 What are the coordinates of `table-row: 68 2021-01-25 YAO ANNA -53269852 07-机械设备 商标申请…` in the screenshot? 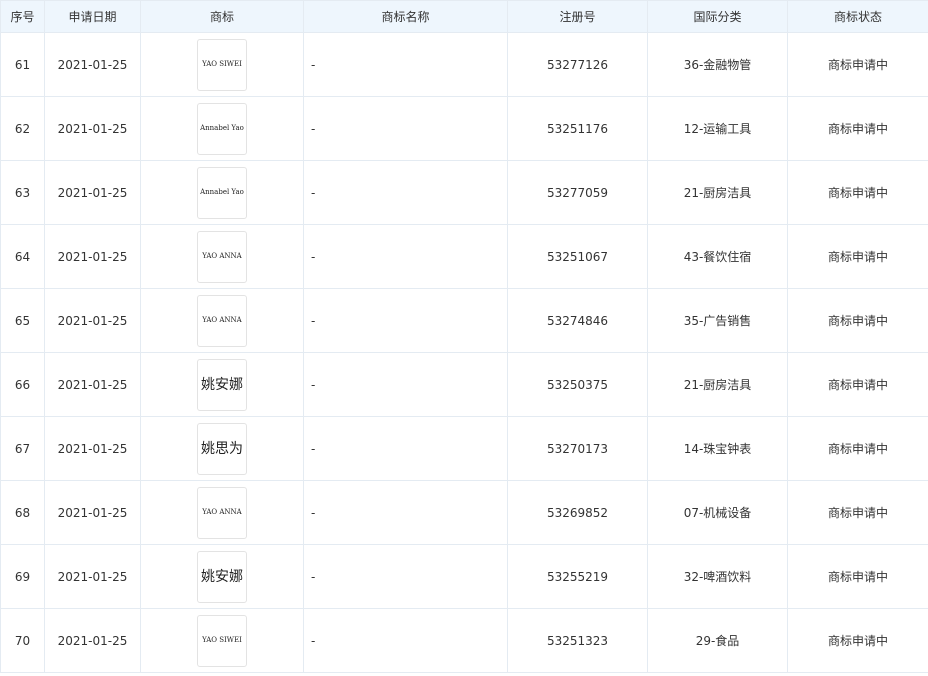 It's located at (464, 512).